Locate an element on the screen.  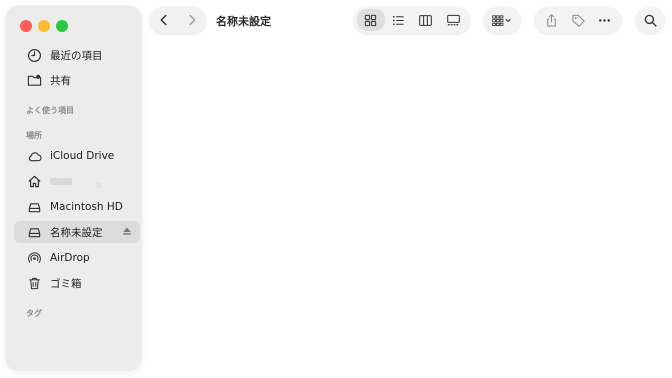
share-icon is located at coordinates (551, 20).